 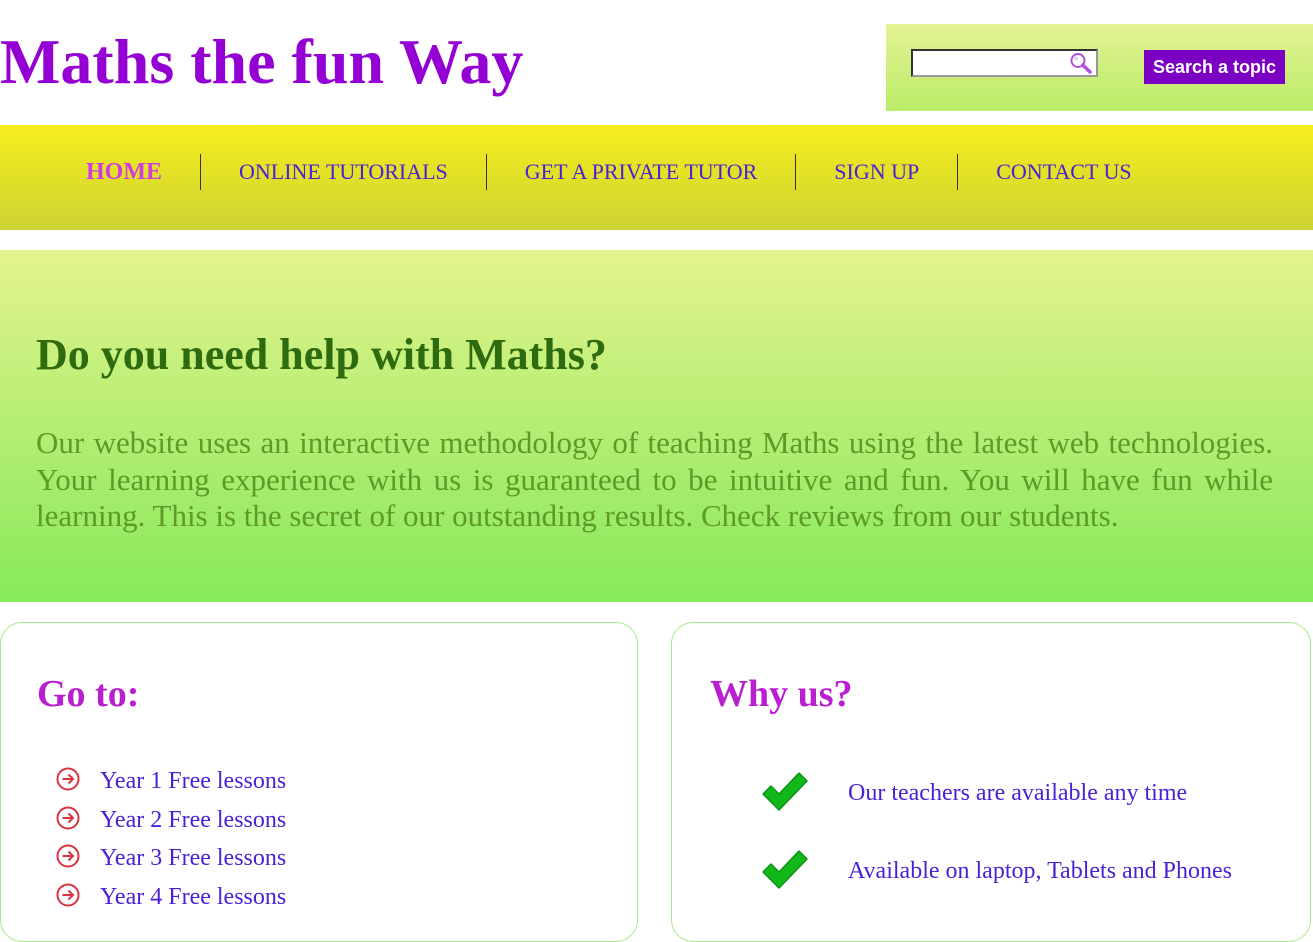 I want to click on search-input, so click(x=990, y=63).